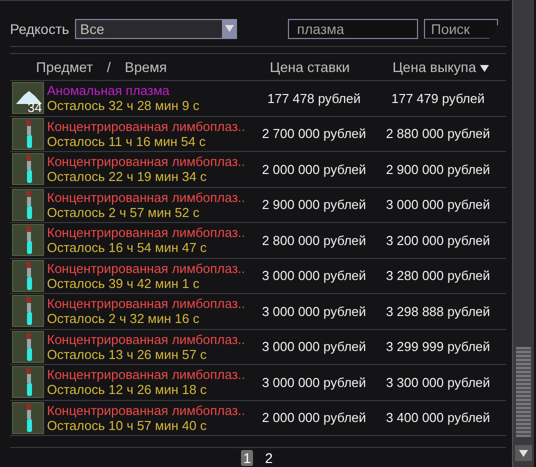 Image resolution: width=536 pixels, height=467 pixels. I want to click on time-left: Осталось 39 ч 42 мин 1 с, so click(123, 283).